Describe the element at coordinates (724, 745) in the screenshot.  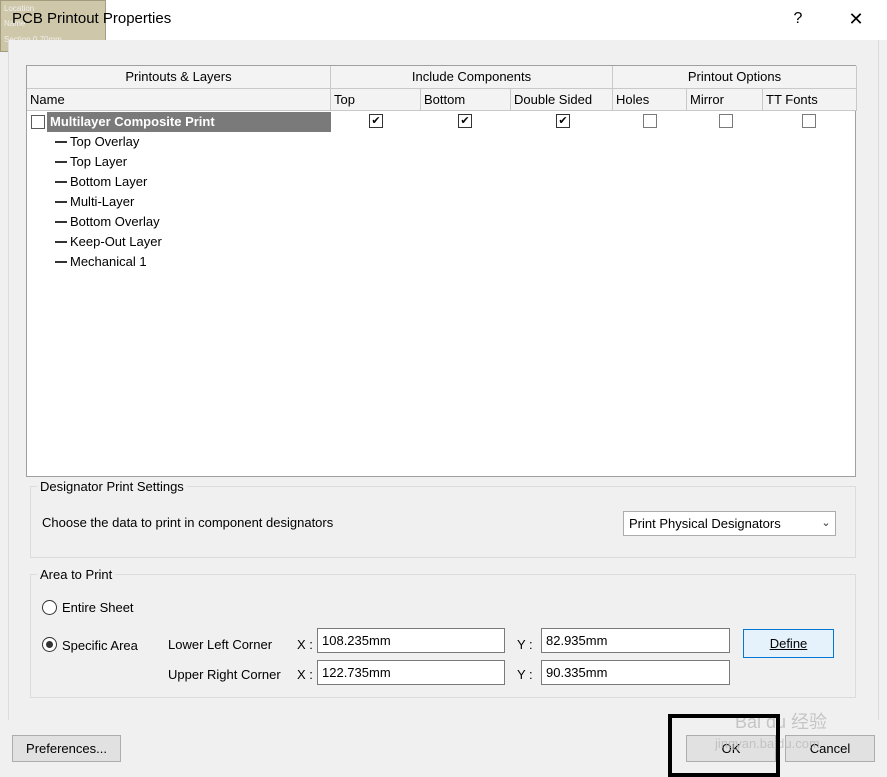
I see `highlight-box` at that location.